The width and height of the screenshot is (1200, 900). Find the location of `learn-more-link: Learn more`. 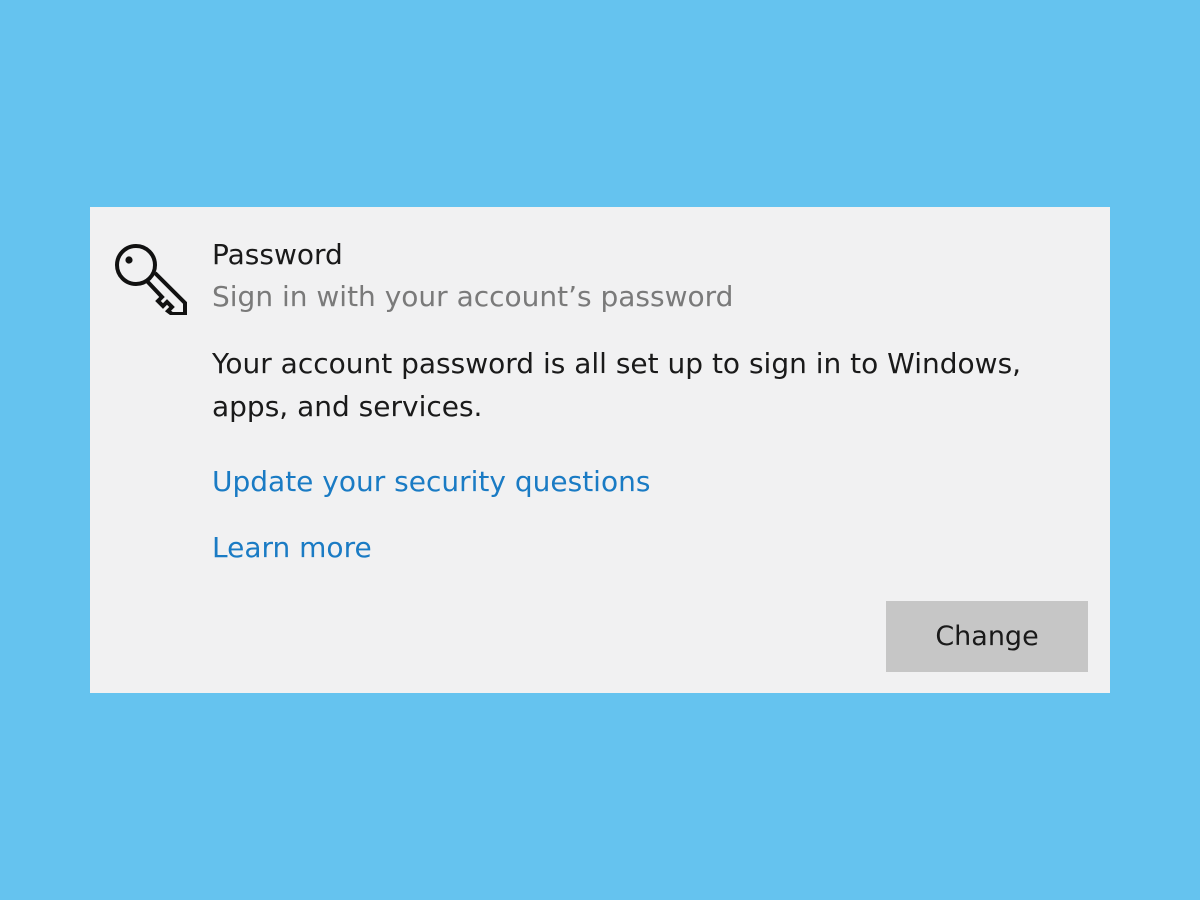

learn-more-link: Learn more is located at coordinates (642, 548).